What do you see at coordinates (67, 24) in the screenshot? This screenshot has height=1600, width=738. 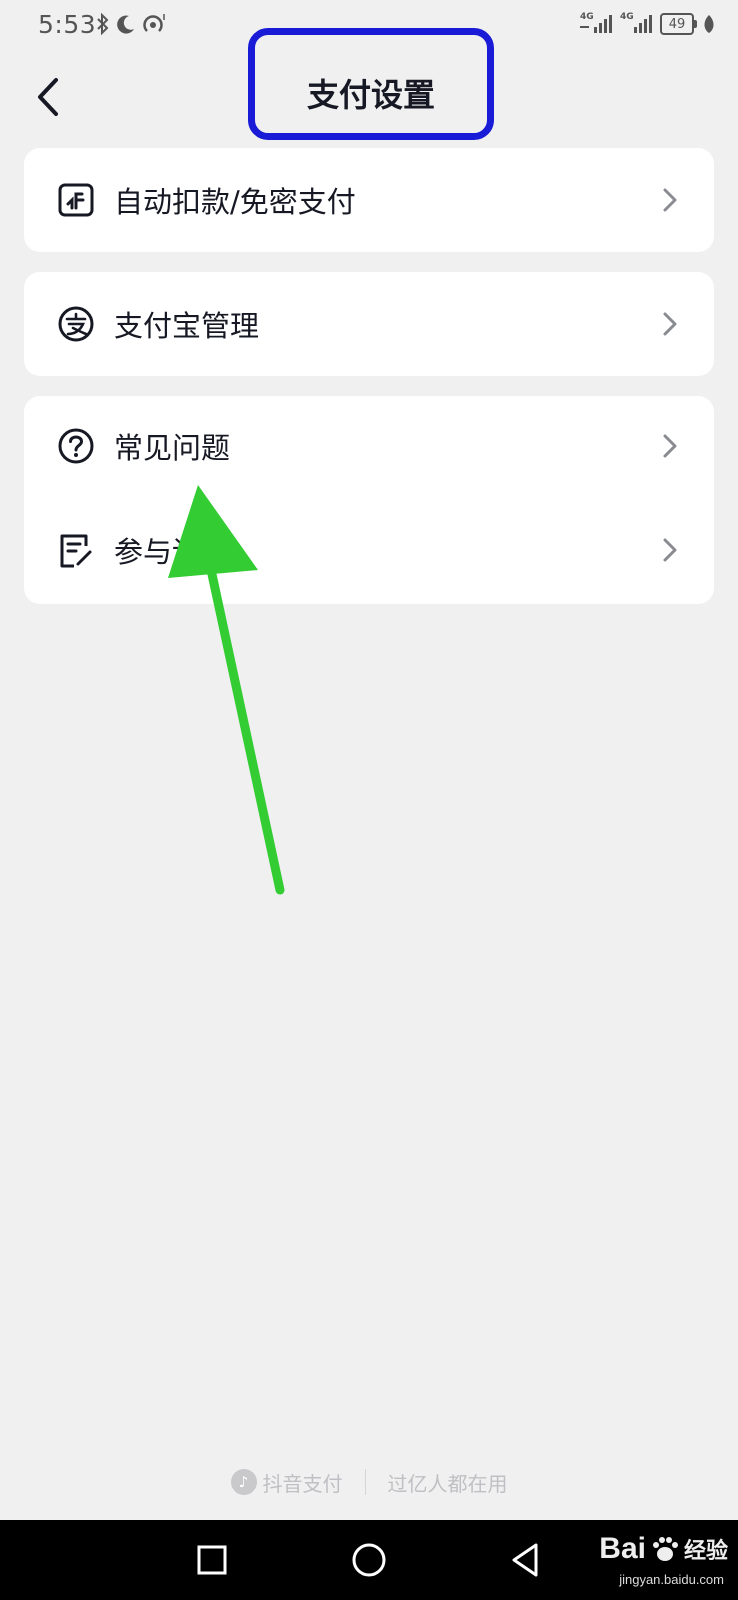 I see `status-time: 5:53` at bounding box center [67, 24].